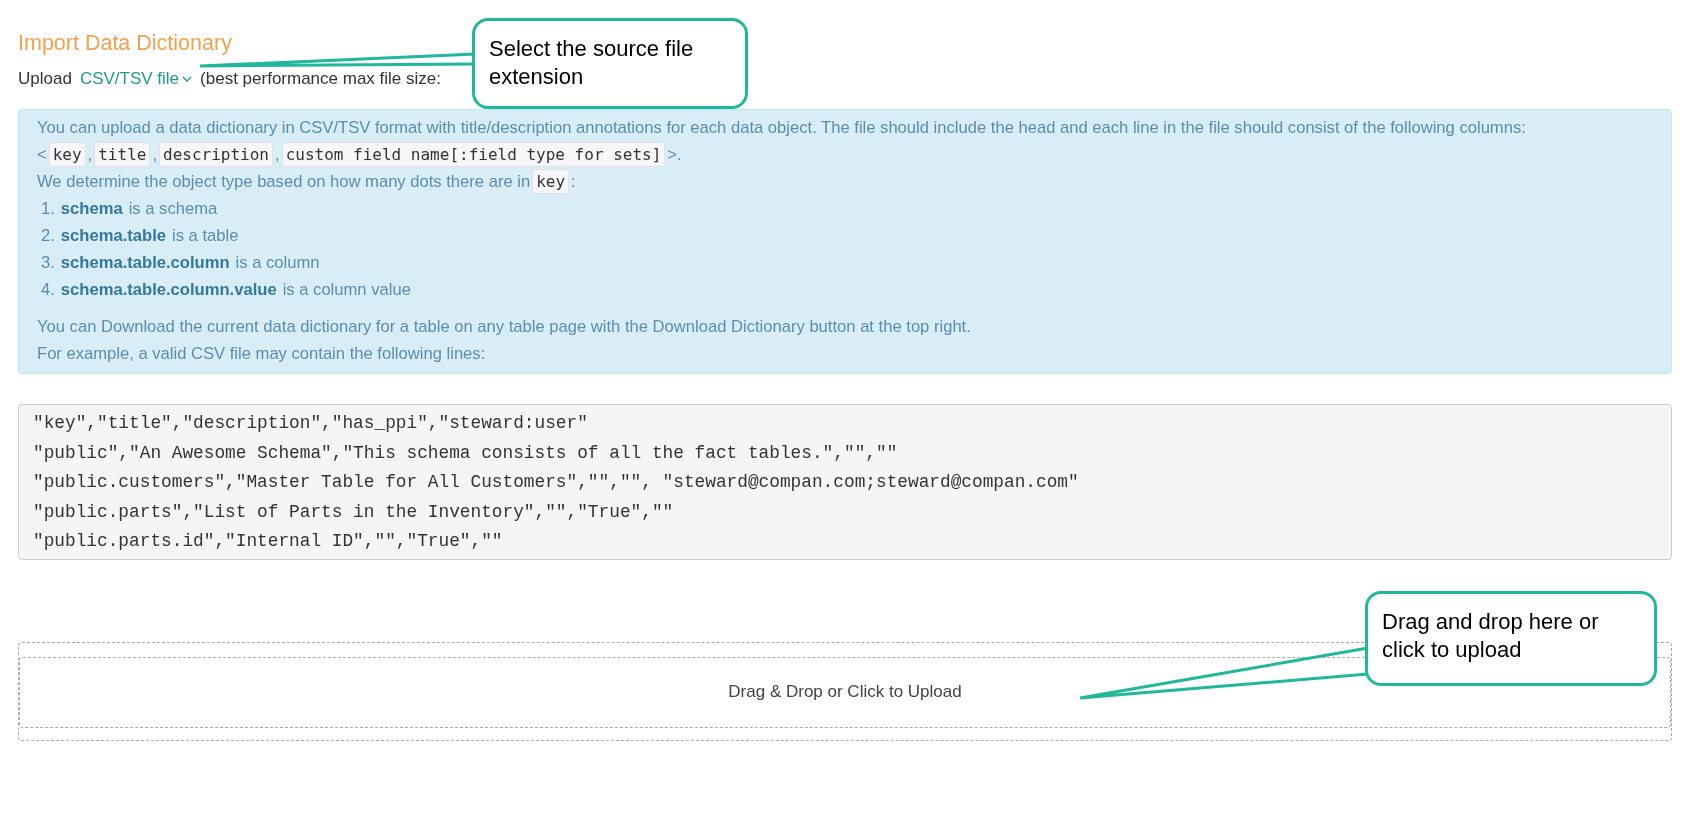 The image size is (1692, 817). Describe the element at coordinates (354, 512) in the screenshot. I see `code-line: "public.parts","List of Parts in the Inventory","","True",""` at that location.